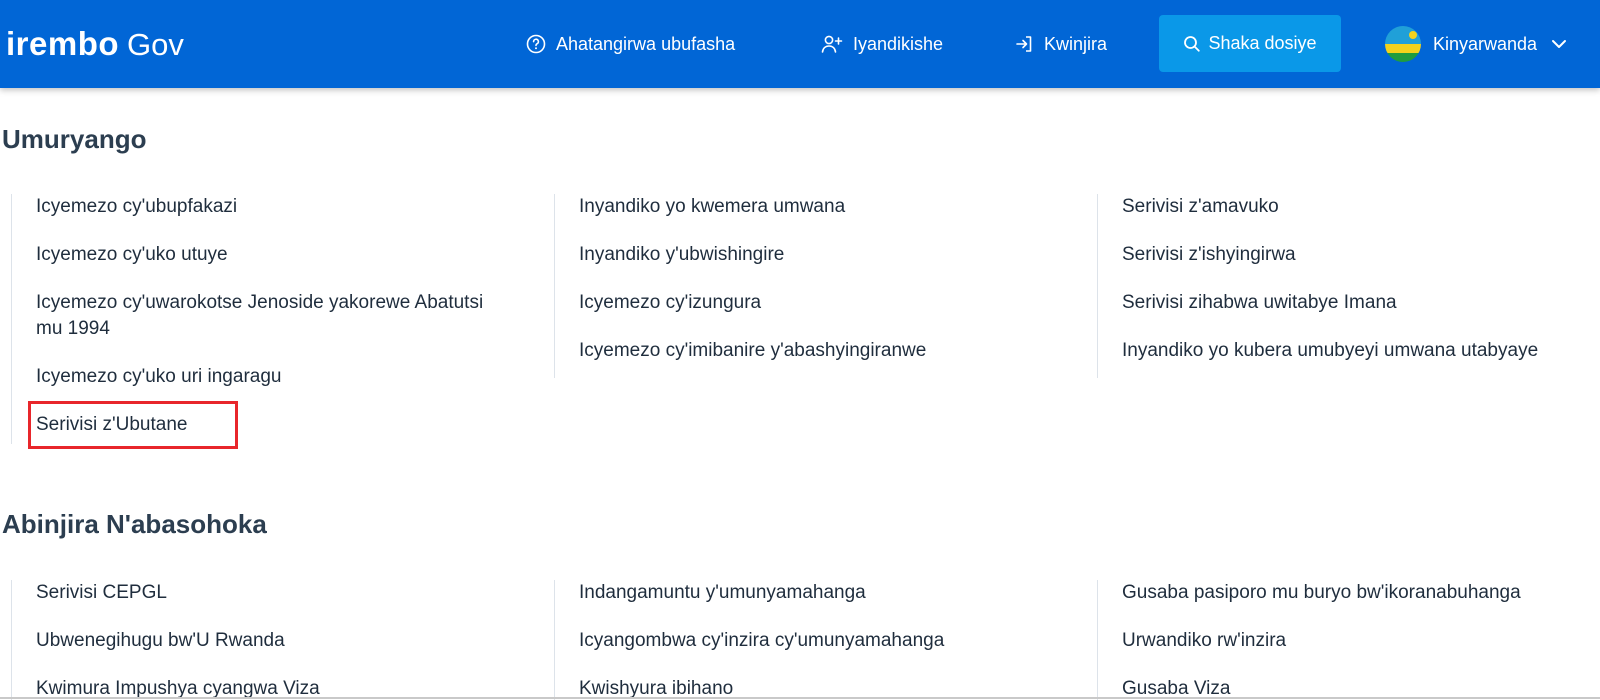 The width and height of the screenshot is (1600, 700). What do you see at coordinates (1209, 255) in the screenshot?
I see `service-link: Serivisi z'ishyingirwa` at bounding box center [1209, 255].